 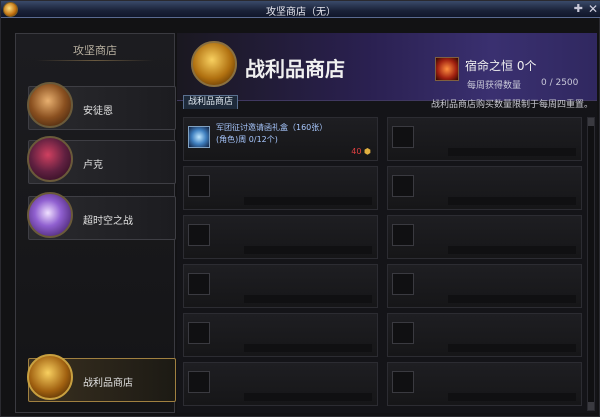 What do you see at coordinates (50, 377) in the screenshot?
I see `loot-shop-icon` at bounding box center [50, 377].